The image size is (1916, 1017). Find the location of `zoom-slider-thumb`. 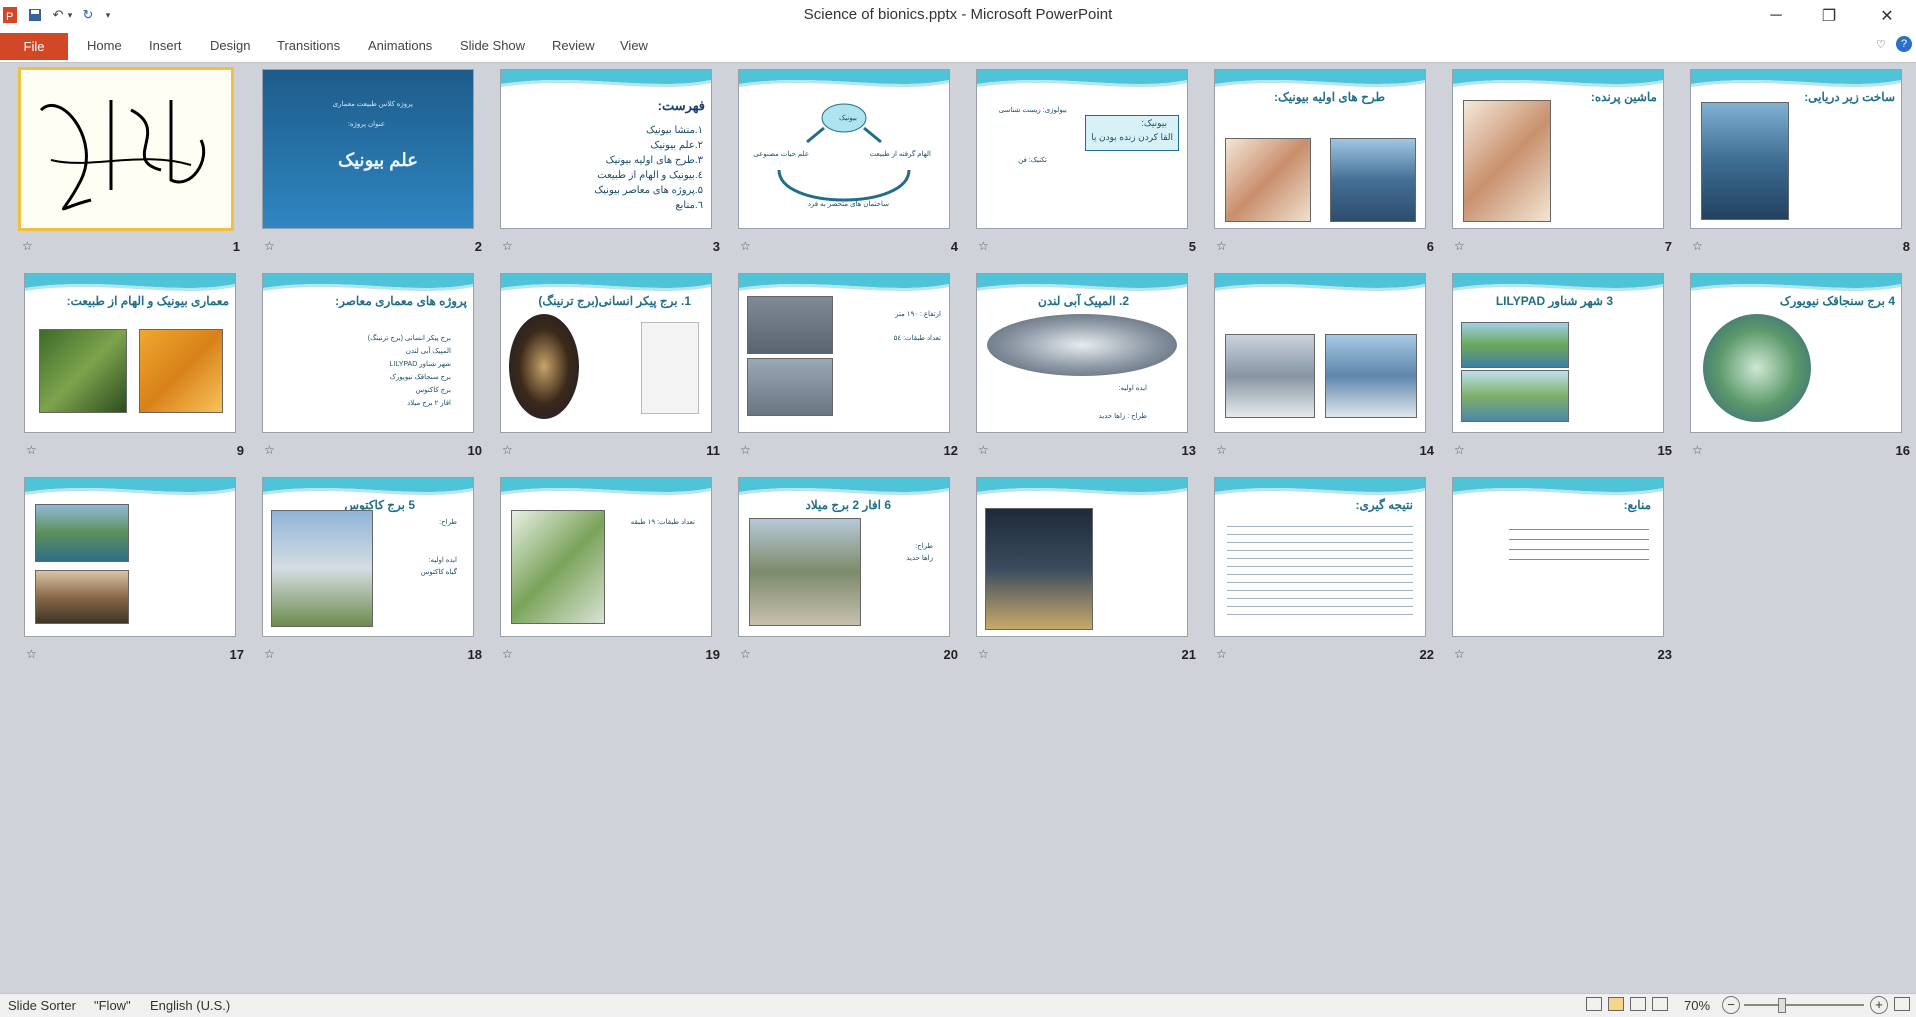

zoom-slider-thumb is located at coordinates (1782, 1005).